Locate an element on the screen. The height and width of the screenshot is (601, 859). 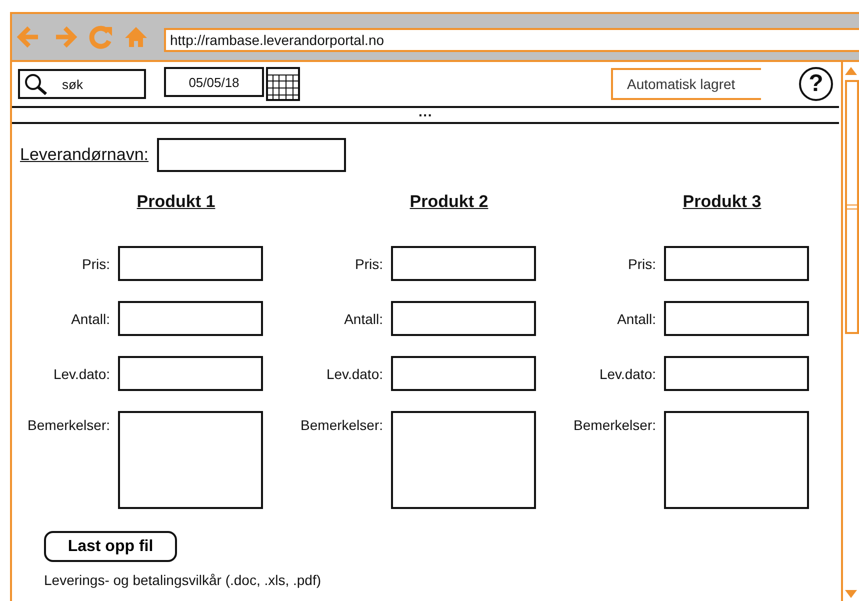
save-status: Automatisk lagret is located at coordinates (686, 84).